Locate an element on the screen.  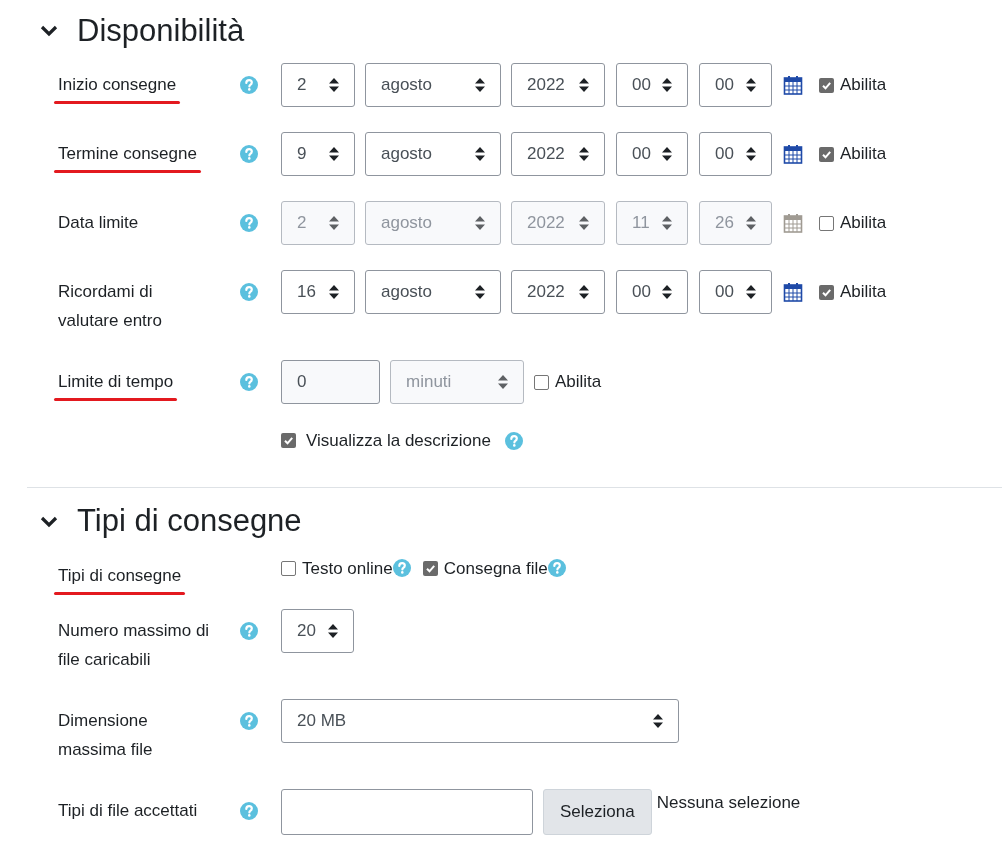
field-label: Tipi di file accettati is located at coordinates (128, 810).